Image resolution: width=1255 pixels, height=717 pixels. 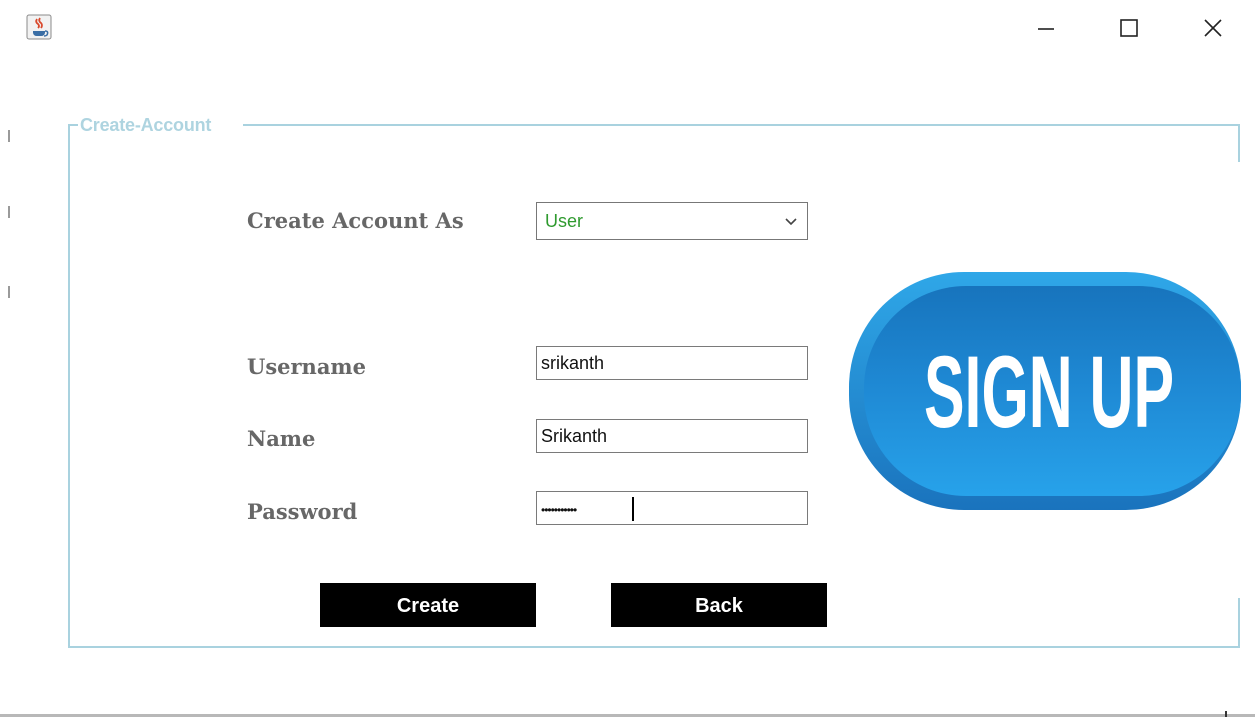 I want to click on username-input, so click(x=672, y=363).